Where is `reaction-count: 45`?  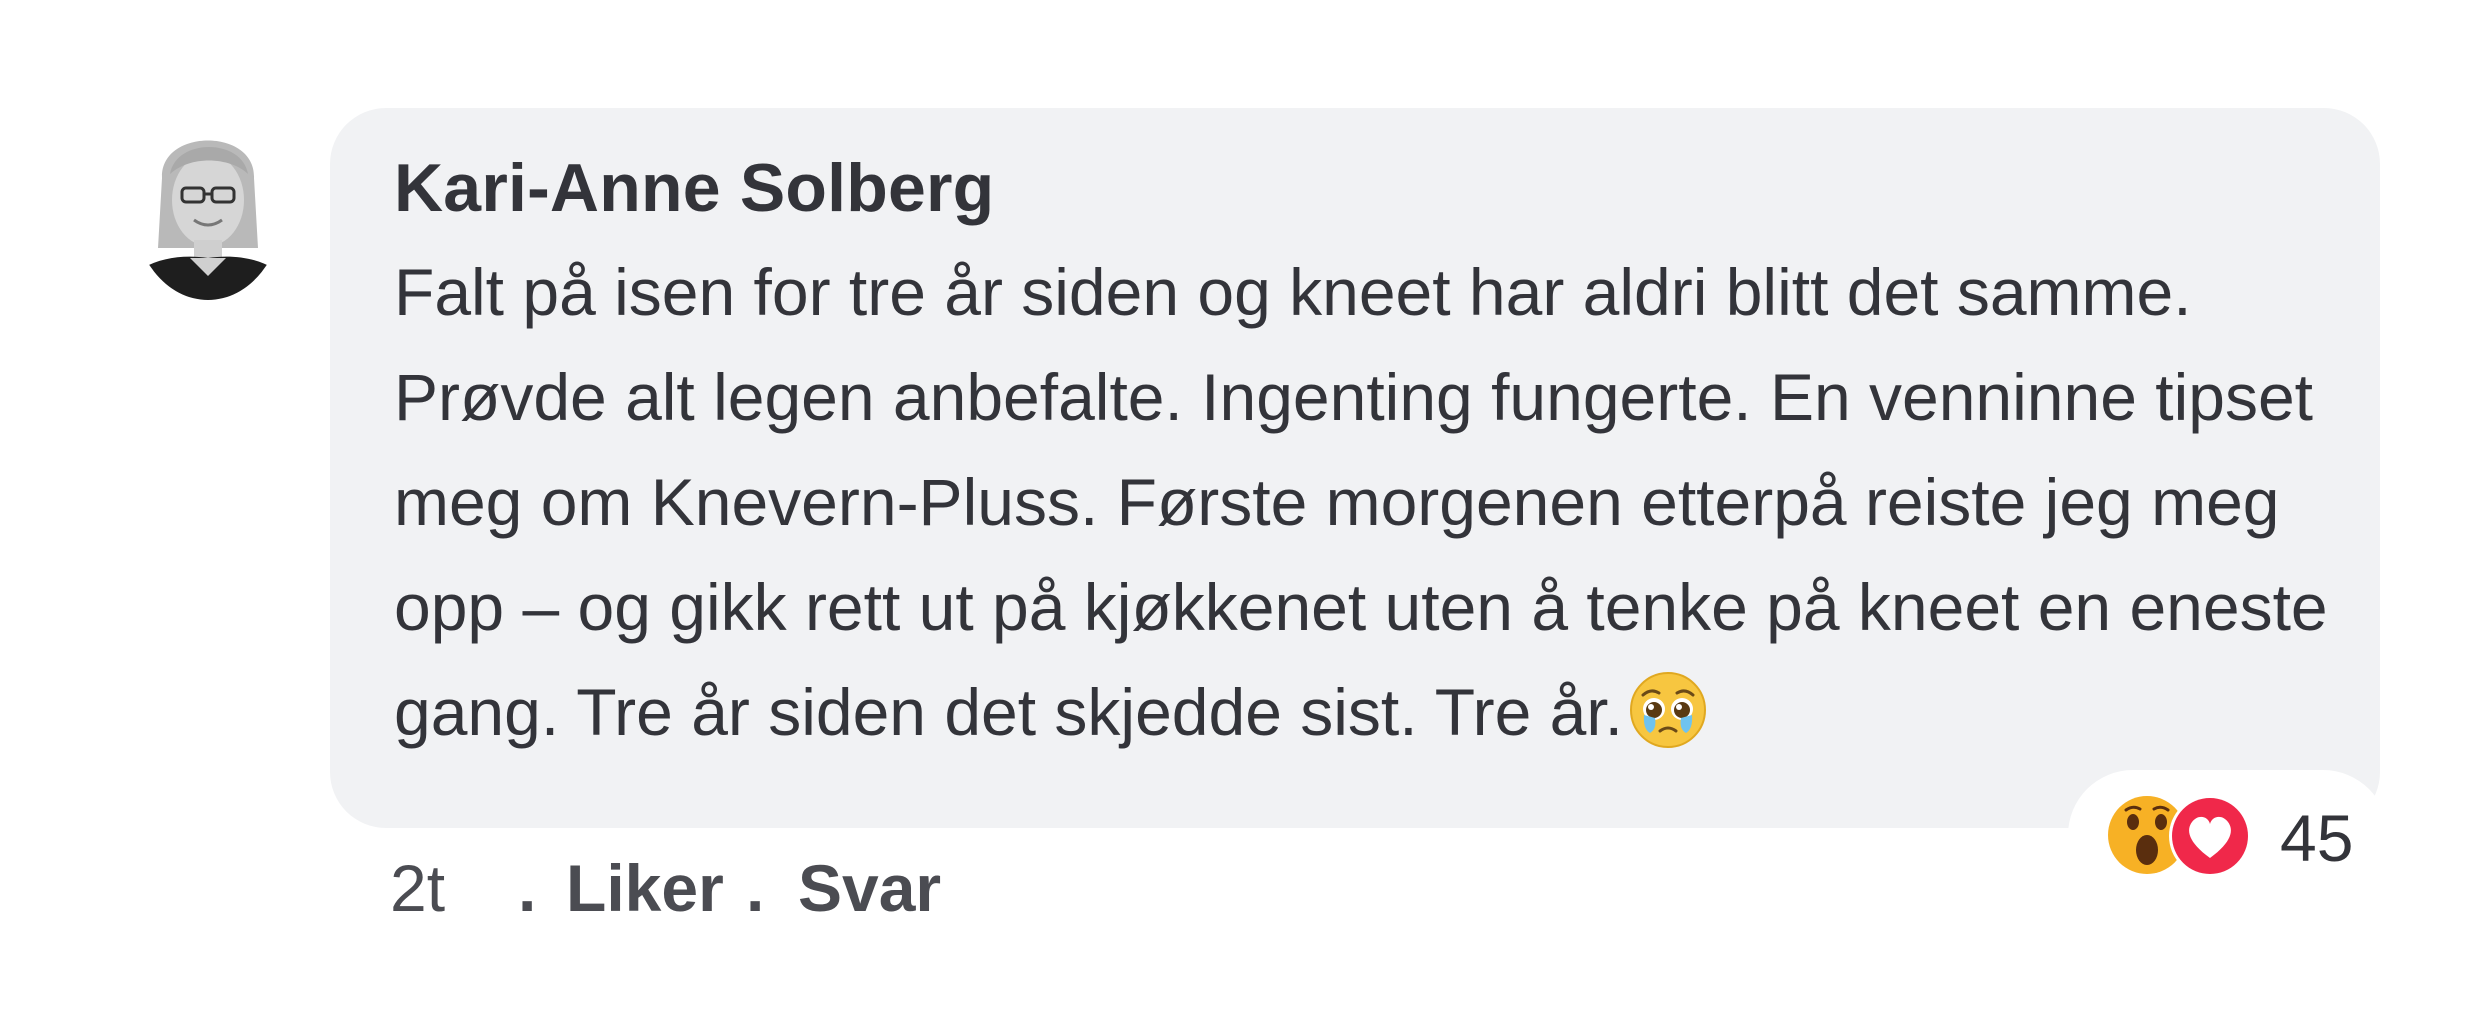
reaction-count: 45 is located at coordinates (2317, 838).